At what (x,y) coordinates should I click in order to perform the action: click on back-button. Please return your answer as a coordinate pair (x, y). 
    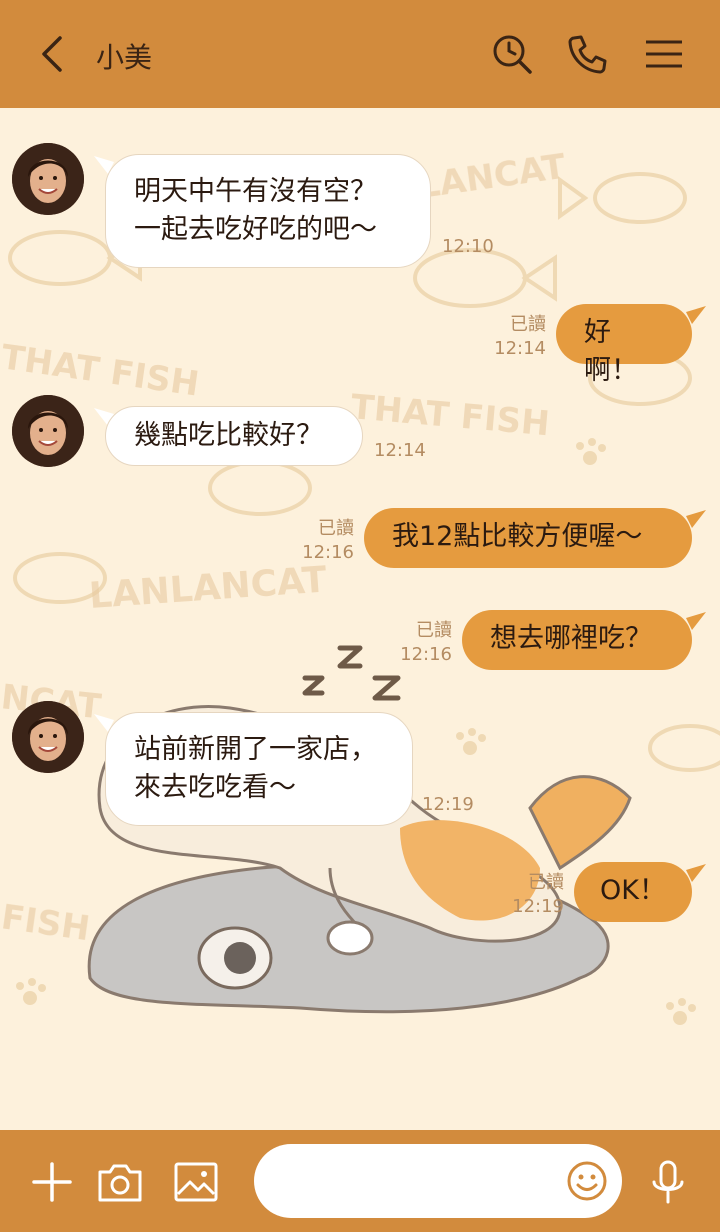
    Looking at the image, I should click on (52, 54).